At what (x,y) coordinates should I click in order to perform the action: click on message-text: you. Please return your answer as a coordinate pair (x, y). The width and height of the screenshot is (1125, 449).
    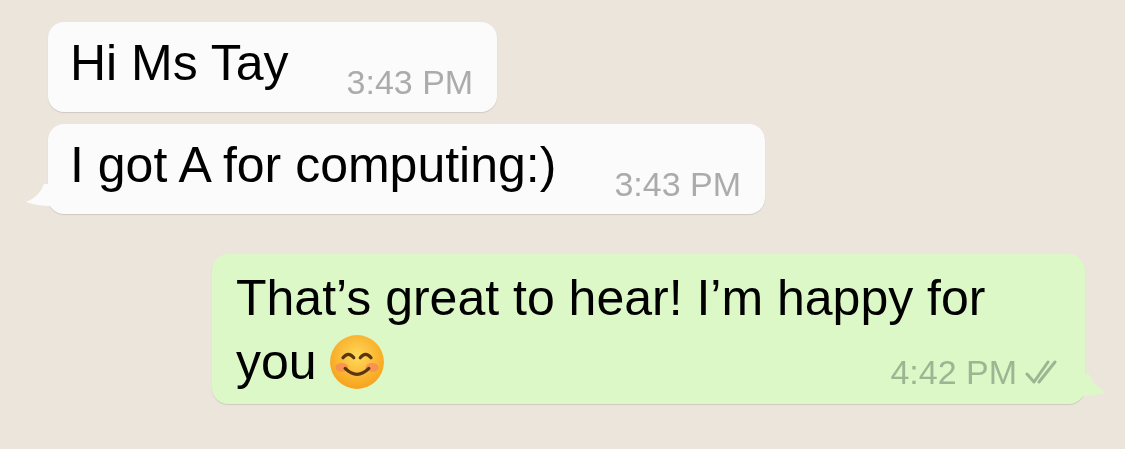
    Looking at the image, I should click on (276, 362).